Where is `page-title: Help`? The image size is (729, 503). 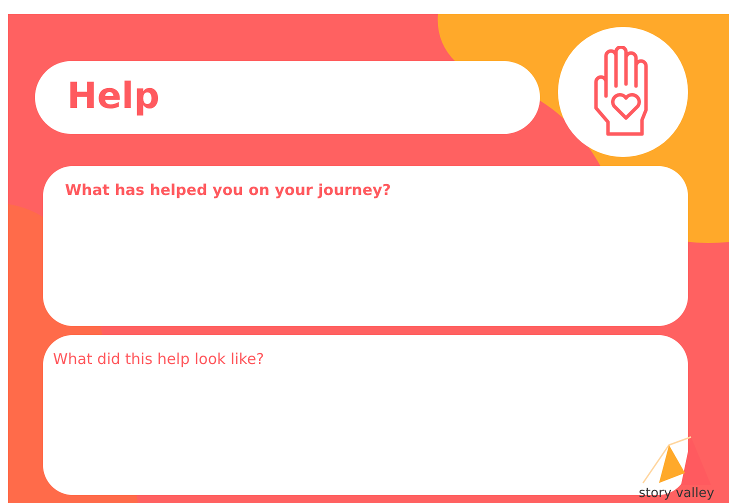 page-title: Help is located at coordinates (113, 97).